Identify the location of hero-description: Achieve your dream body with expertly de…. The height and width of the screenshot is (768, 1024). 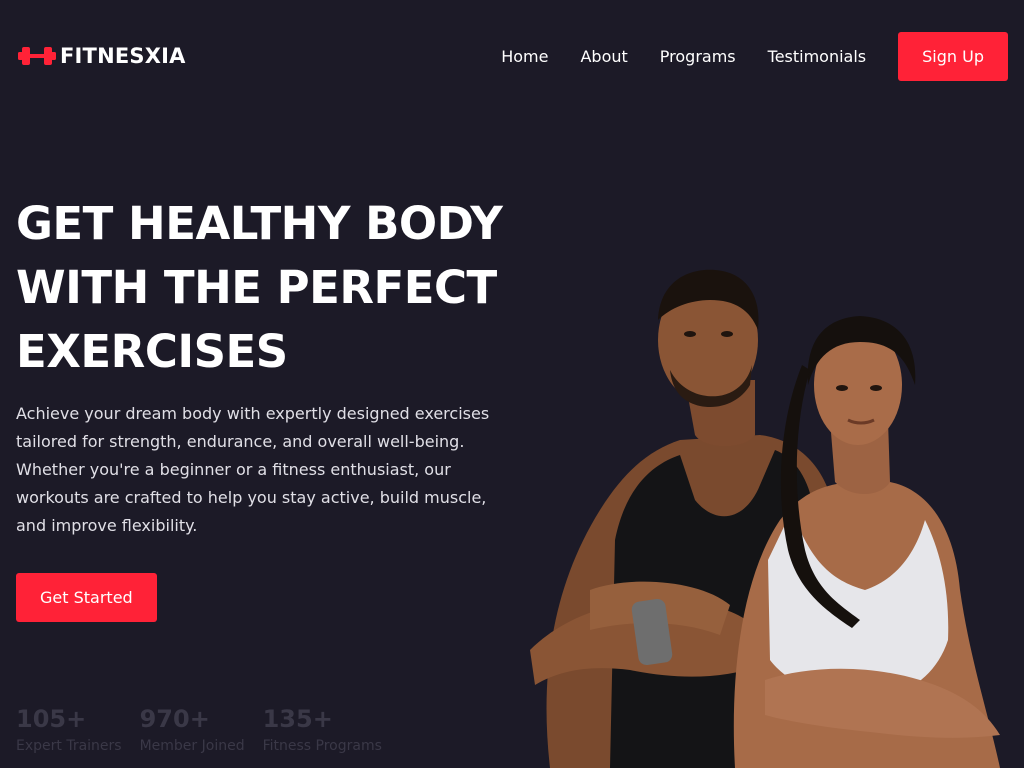
(253, 469).